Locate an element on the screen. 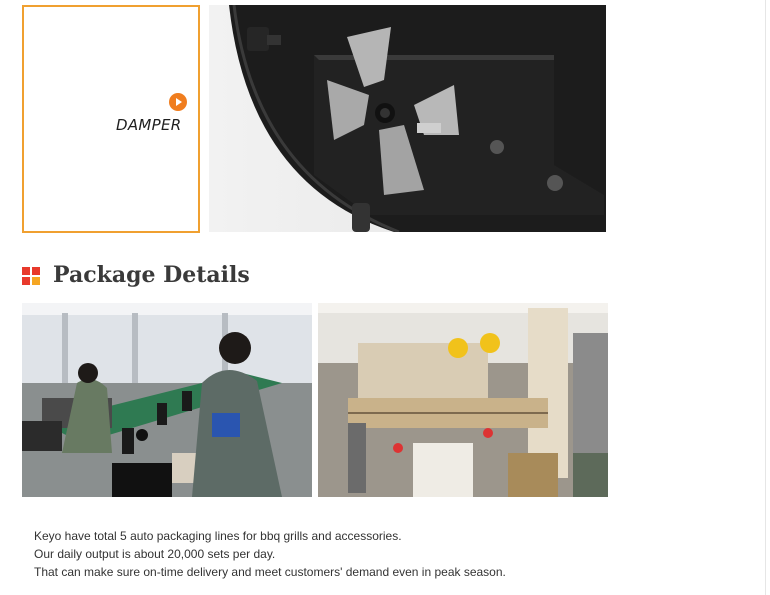 This screenshot has width=770, height=595. packaging-line-photo-machine is located at coordinates (463, 400).